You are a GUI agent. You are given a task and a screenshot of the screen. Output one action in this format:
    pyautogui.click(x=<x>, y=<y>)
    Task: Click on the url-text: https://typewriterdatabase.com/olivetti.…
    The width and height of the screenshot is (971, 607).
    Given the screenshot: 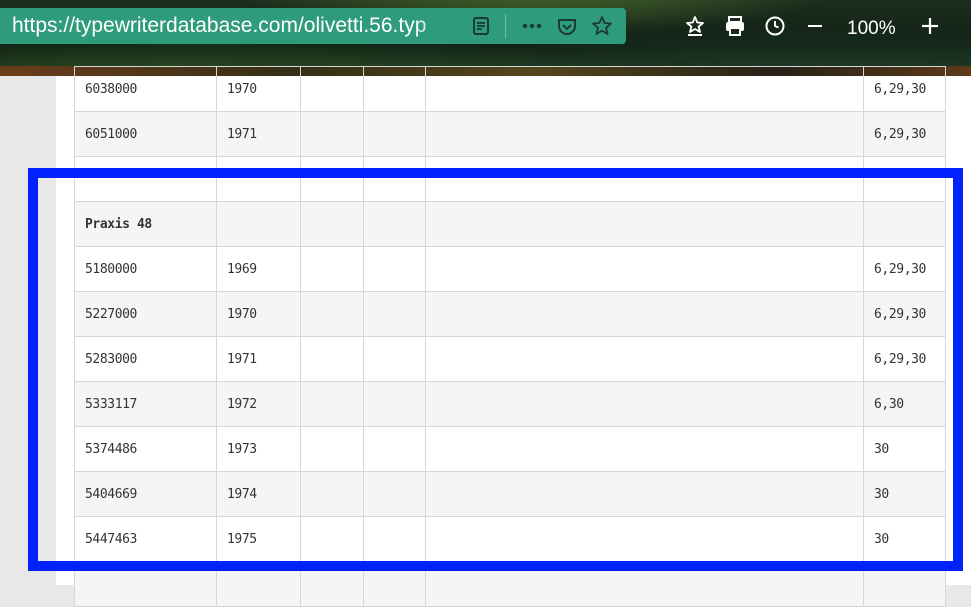 What is the action you would take?
    pyautogui.click(x=237, y=26)
    